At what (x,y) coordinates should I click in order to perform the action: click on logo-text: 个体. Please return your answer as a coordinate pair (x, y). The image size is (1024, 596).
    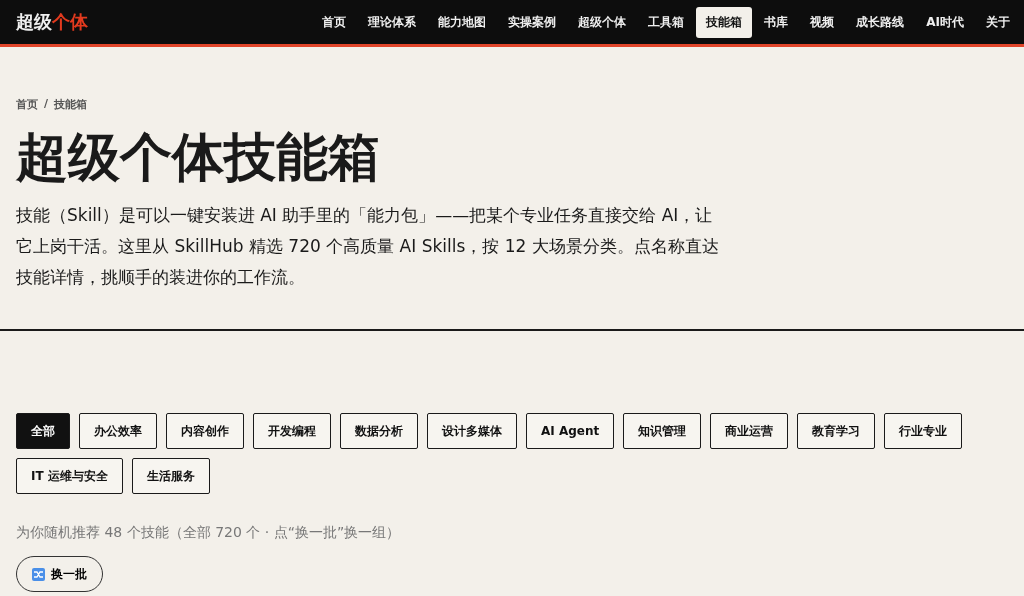
    Looking at the image, I should click on (70, 22).